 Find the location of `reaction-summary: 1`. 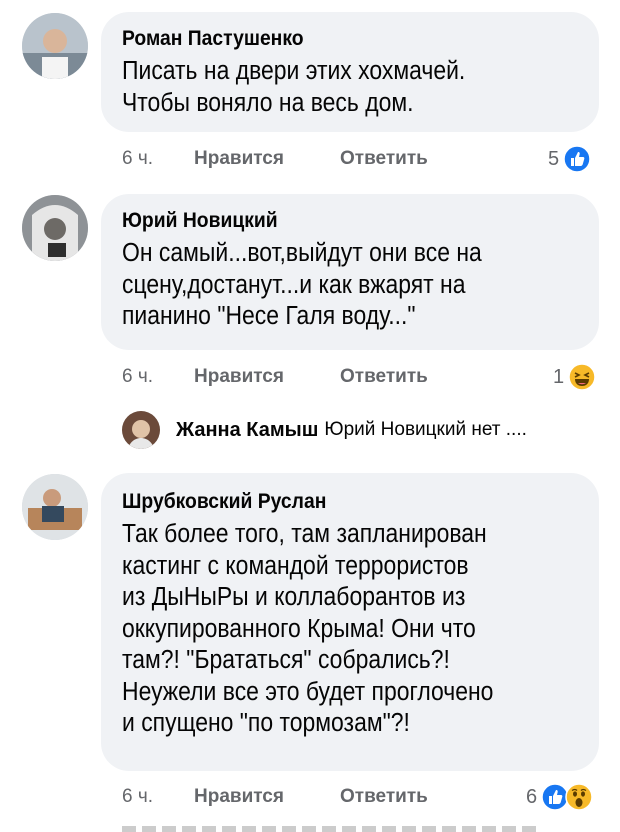

reaction-summary: 1 is located at coordinates (574, 377).